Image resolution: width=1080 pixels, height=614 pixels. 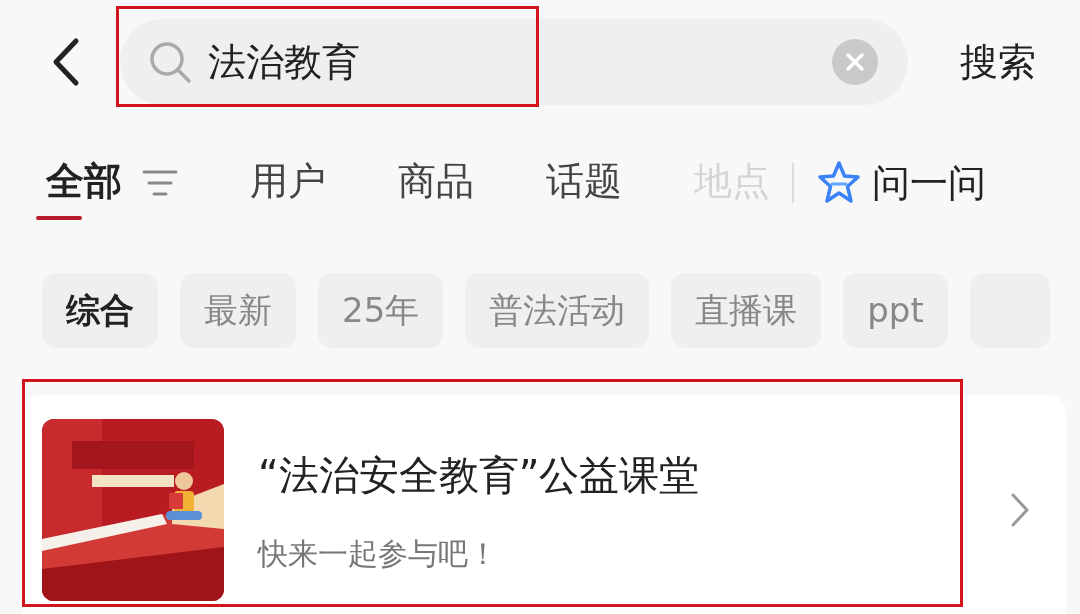 I want to click on filter-icon, so click(x=160, y=183).